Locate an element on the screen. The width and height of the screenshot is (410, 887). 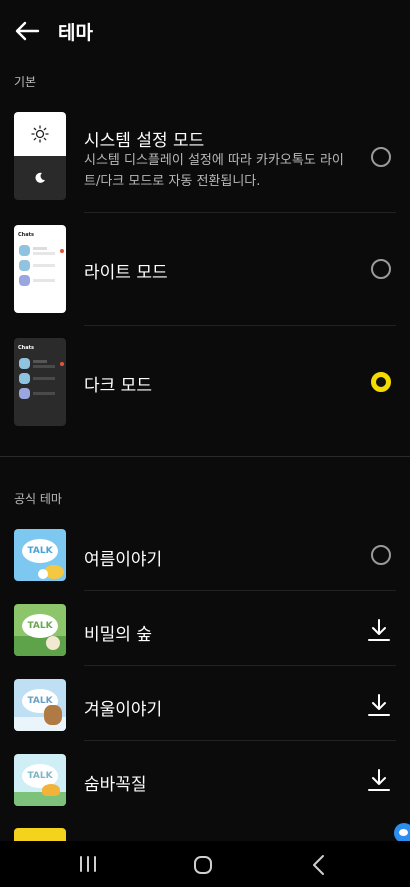
light-mode-preview: Chats is located at coordinates (40, 269).